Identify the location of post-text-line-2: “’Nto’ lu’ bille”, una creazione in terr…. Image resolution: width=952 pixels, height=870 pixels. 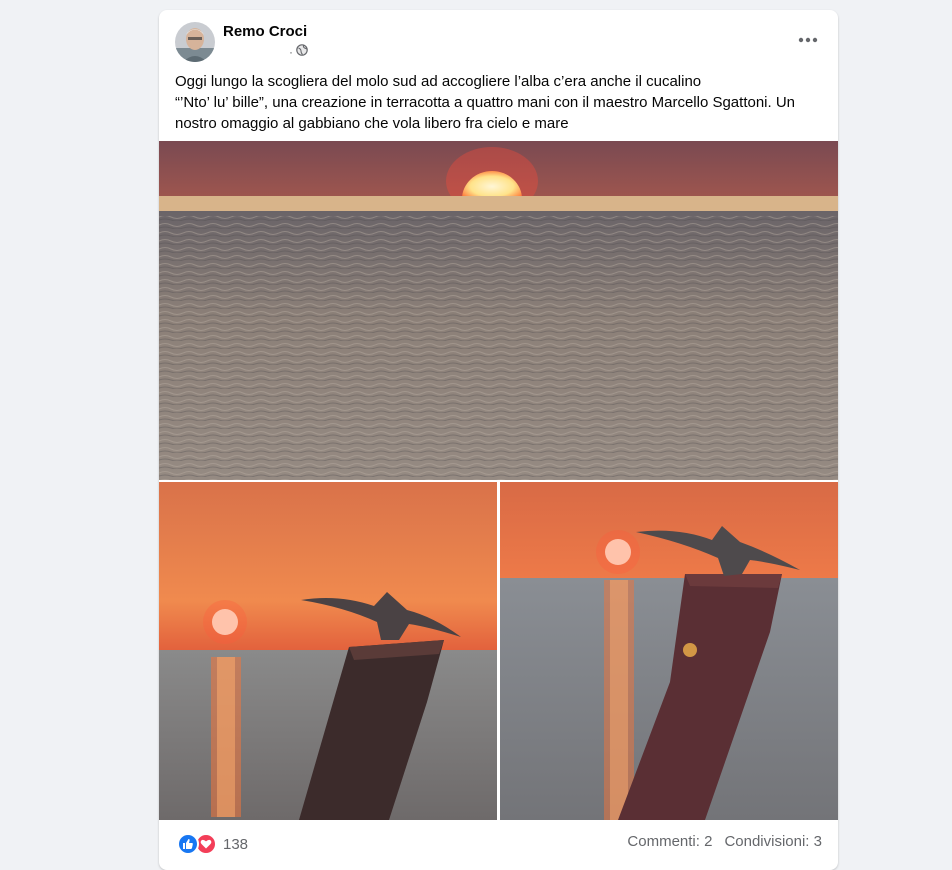
(485, 102).